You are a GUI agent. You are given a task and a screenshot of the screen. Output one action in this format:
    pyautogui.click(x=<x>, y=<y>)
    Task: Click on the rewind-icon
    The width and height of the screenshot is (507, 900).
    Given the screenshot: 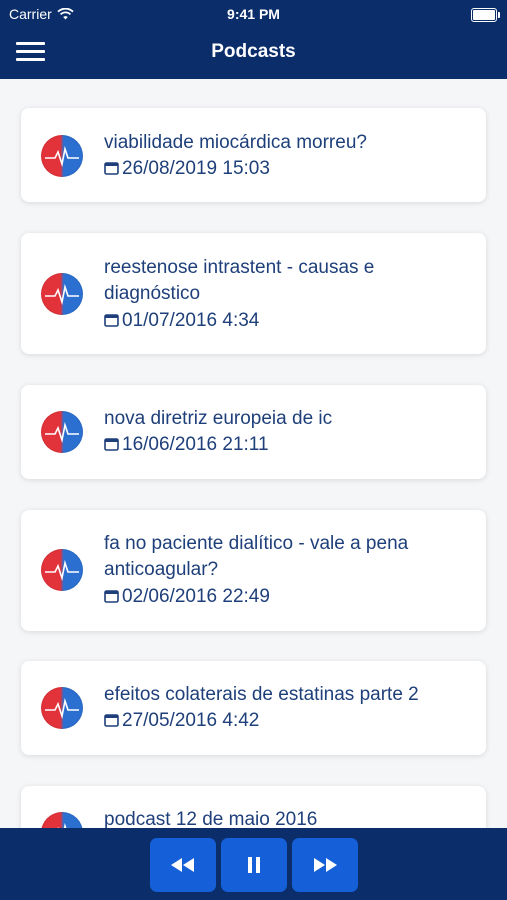 What is the action you would take?
    pyautogui.click(x=182, y=865)
    